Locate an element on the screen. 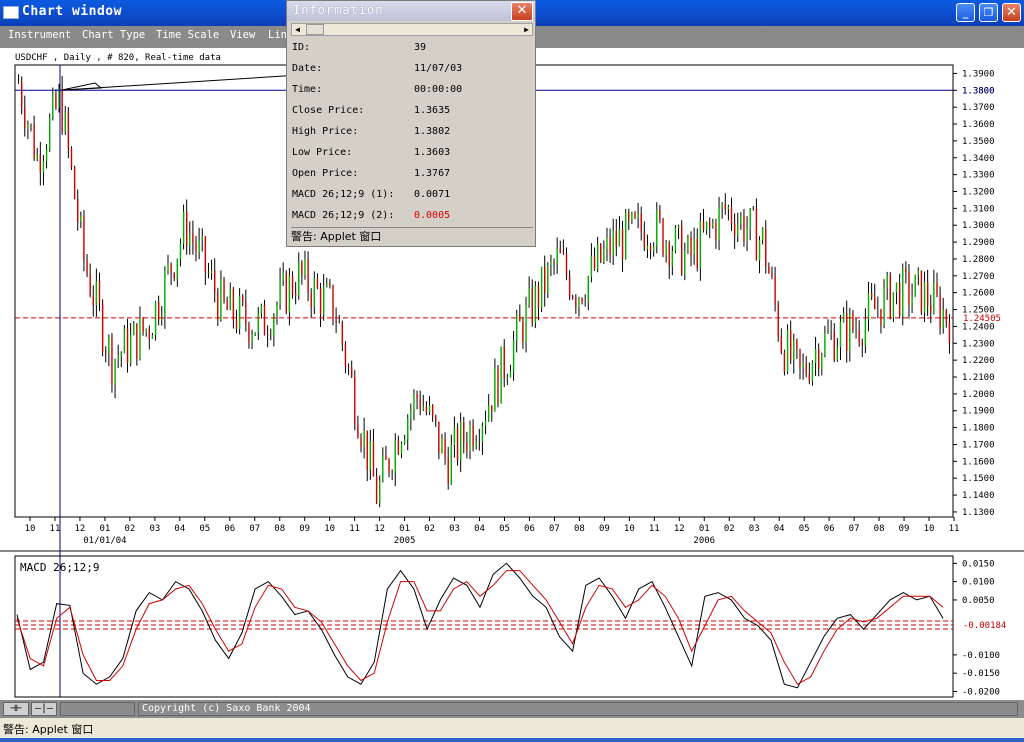 Image resolution: width=1024 pixels, height=742 pixels. info-row: Open Price: 1.3767 is located at coordinates (412, 176).